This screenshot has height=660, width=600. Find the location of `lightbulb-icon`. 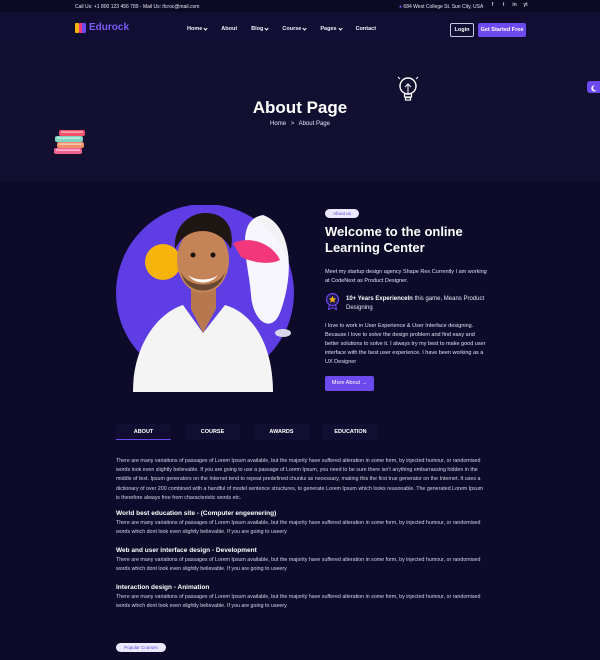

lightbulb-icon is located at coordinates (408, 88).